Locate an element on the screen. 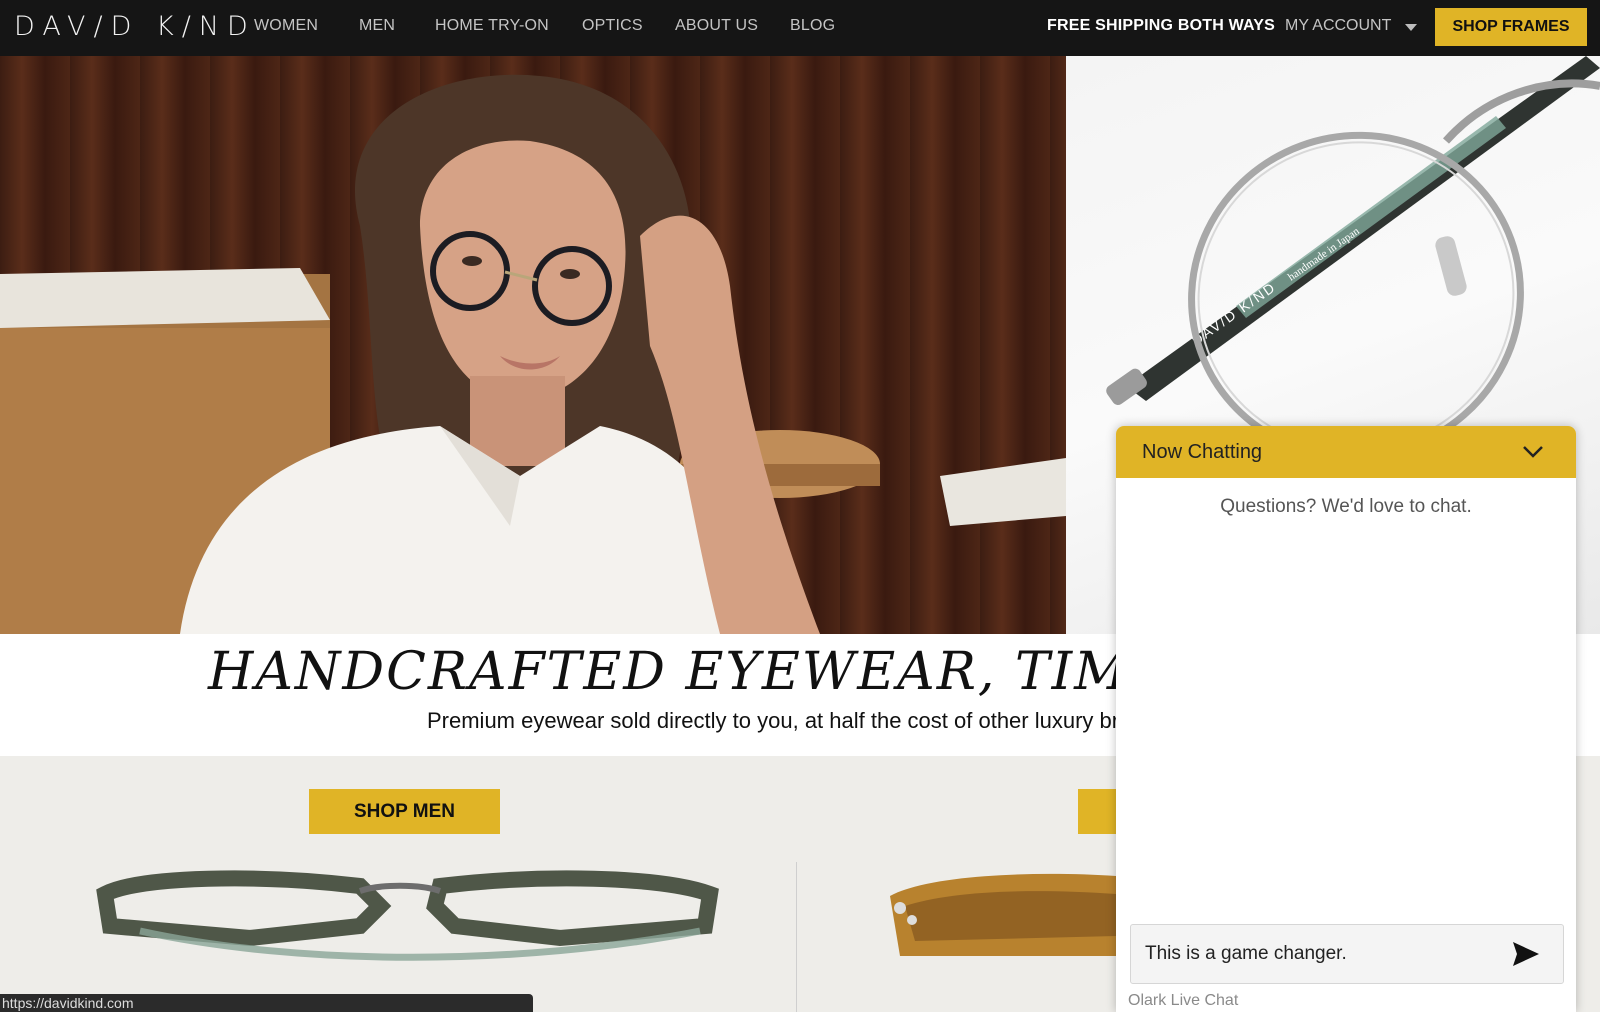  shop-frames-button: SHOP FRAMES is located at coordinates (1511, 27).